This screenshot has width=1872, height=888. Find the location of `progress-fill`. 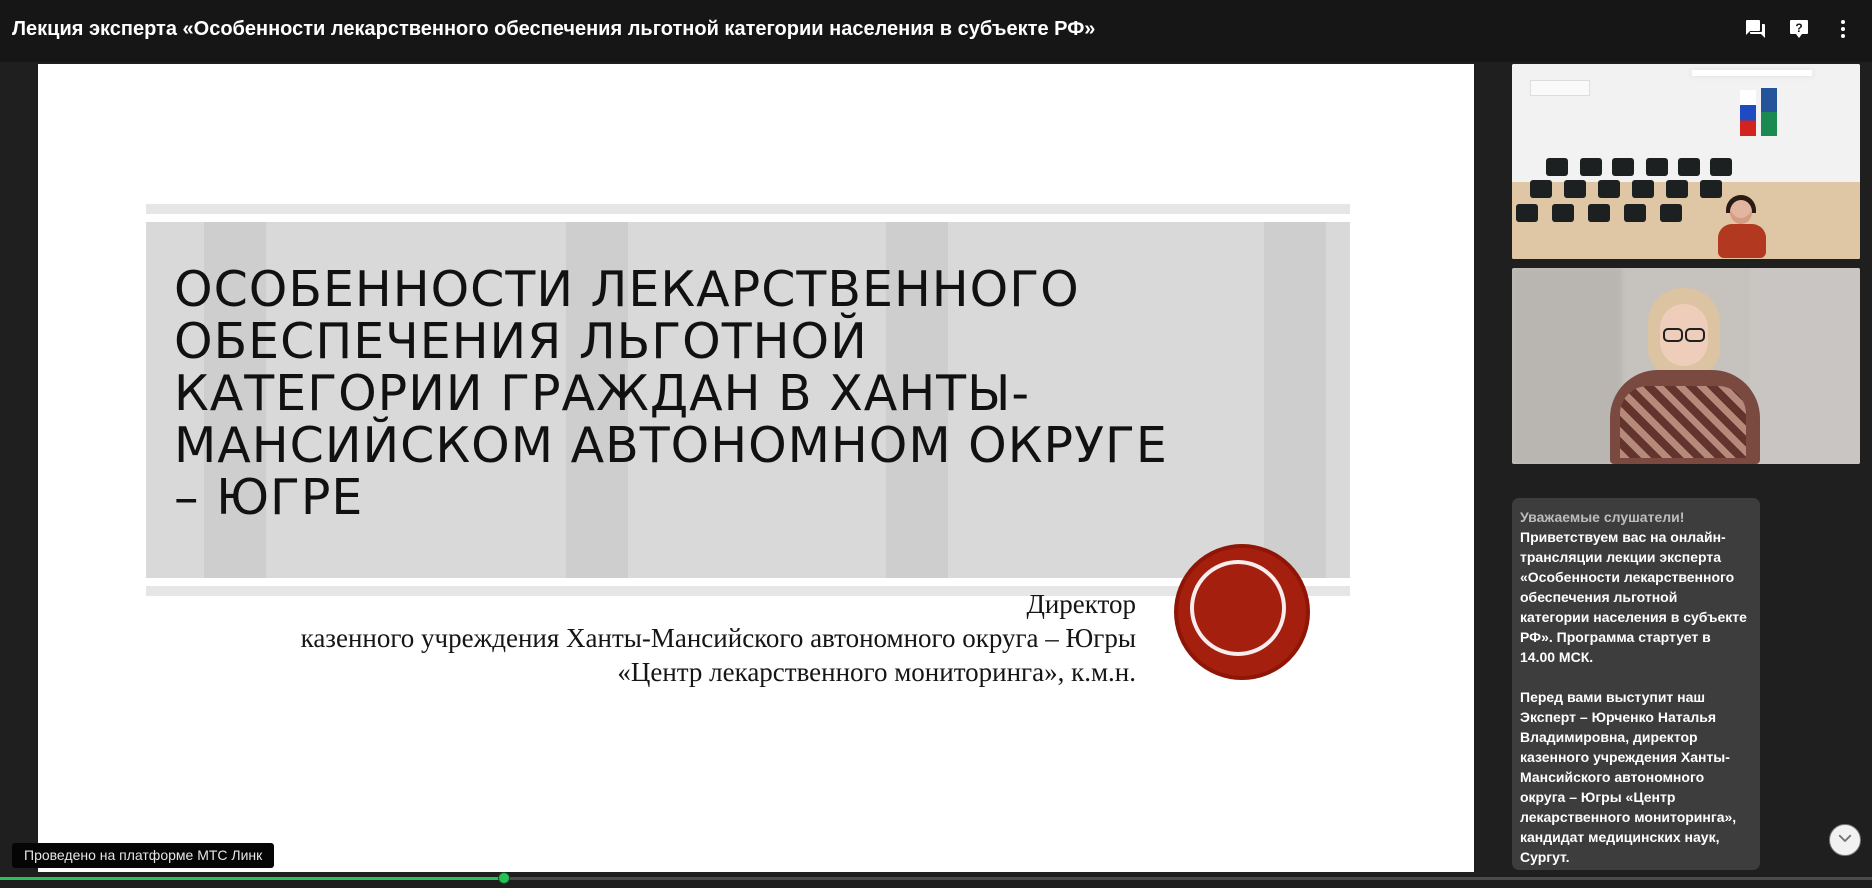

progress-fill is located at coordinates (252, 878).